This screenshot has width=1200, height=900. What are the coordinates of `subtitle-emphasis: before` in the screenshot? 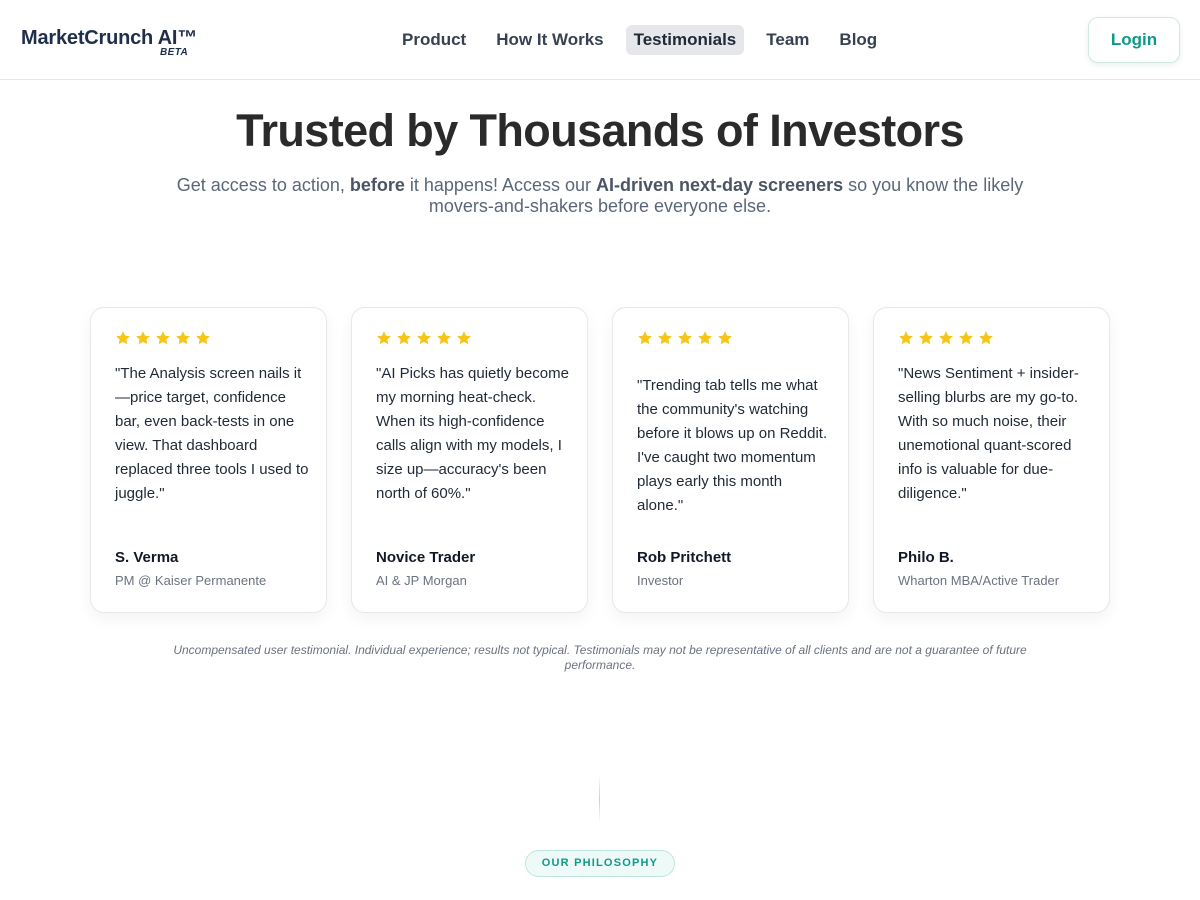 It's located at (377, 185).